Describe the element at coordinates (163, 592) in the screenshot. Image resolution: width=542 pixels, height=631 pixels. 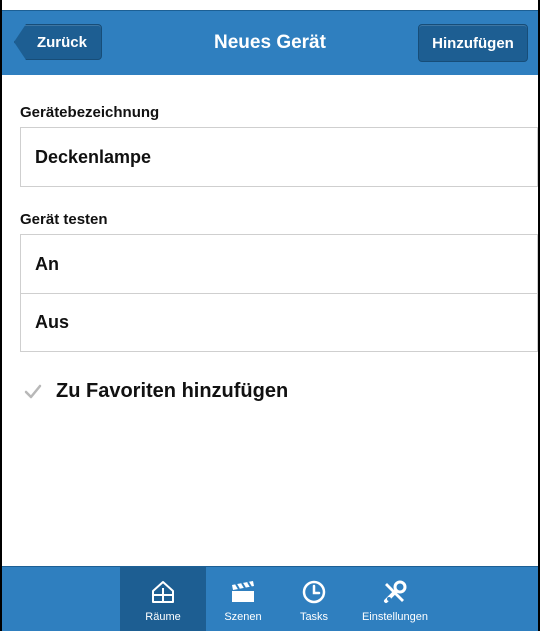
I see `house-icon` at that location.